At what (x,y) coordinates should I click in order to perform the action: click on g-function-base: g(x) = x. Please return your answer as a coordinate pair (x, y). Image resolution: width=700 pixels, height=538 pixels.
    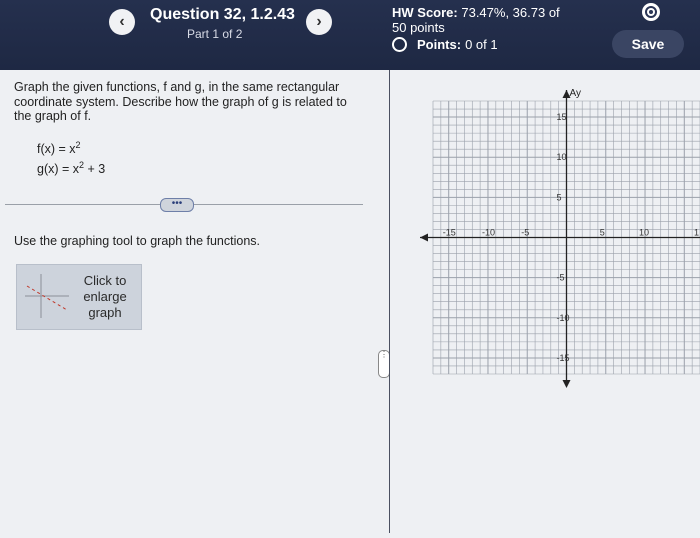
    Looking at the image, I should click on (58, 169).